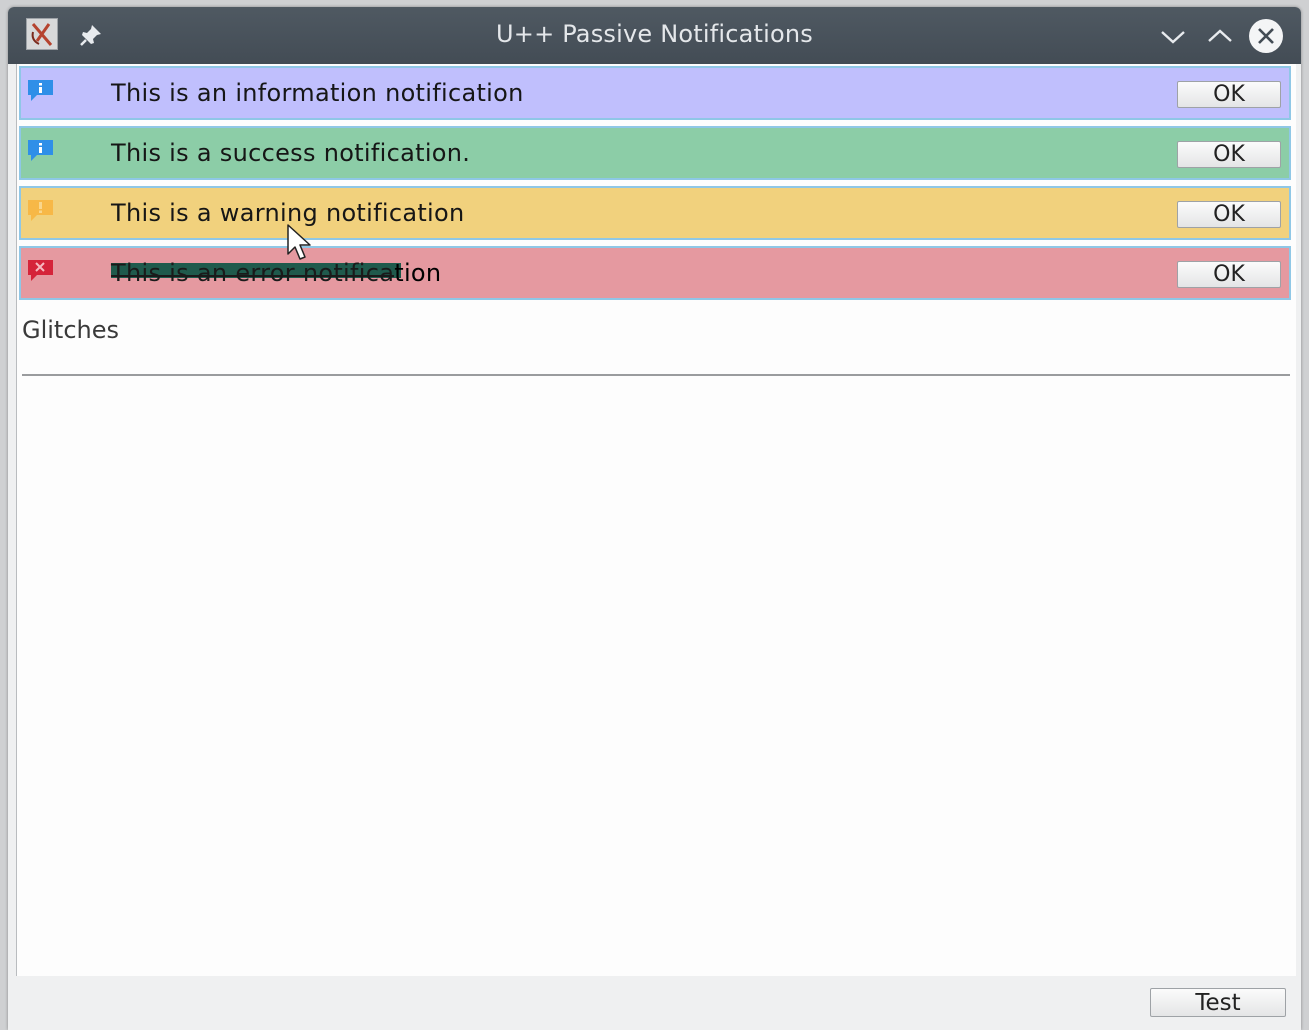 The image size is (1309, 1030). What do you see at coordinates (41, 271) in the screenshot?
I see `error-icon` at bounding box center [41, 271].